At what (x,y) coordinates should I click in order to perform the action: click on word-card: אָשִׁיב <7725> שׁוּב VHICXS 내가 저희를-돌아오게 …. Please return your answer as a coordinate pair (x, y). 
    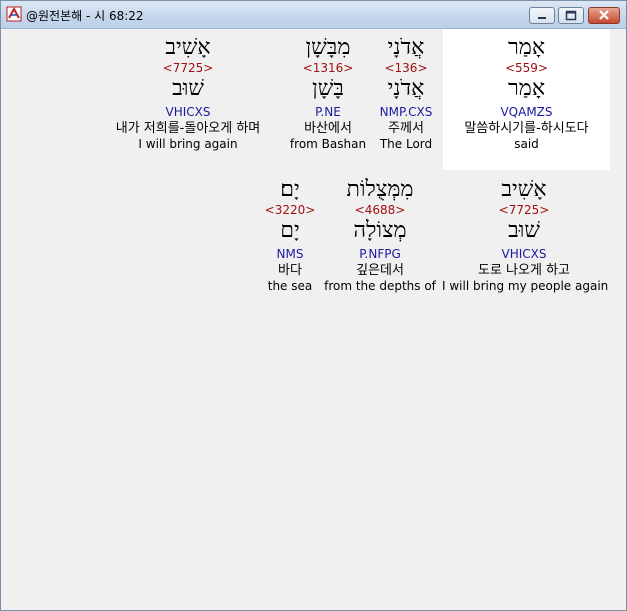
    Looking at the image, I should click on (188, 93).